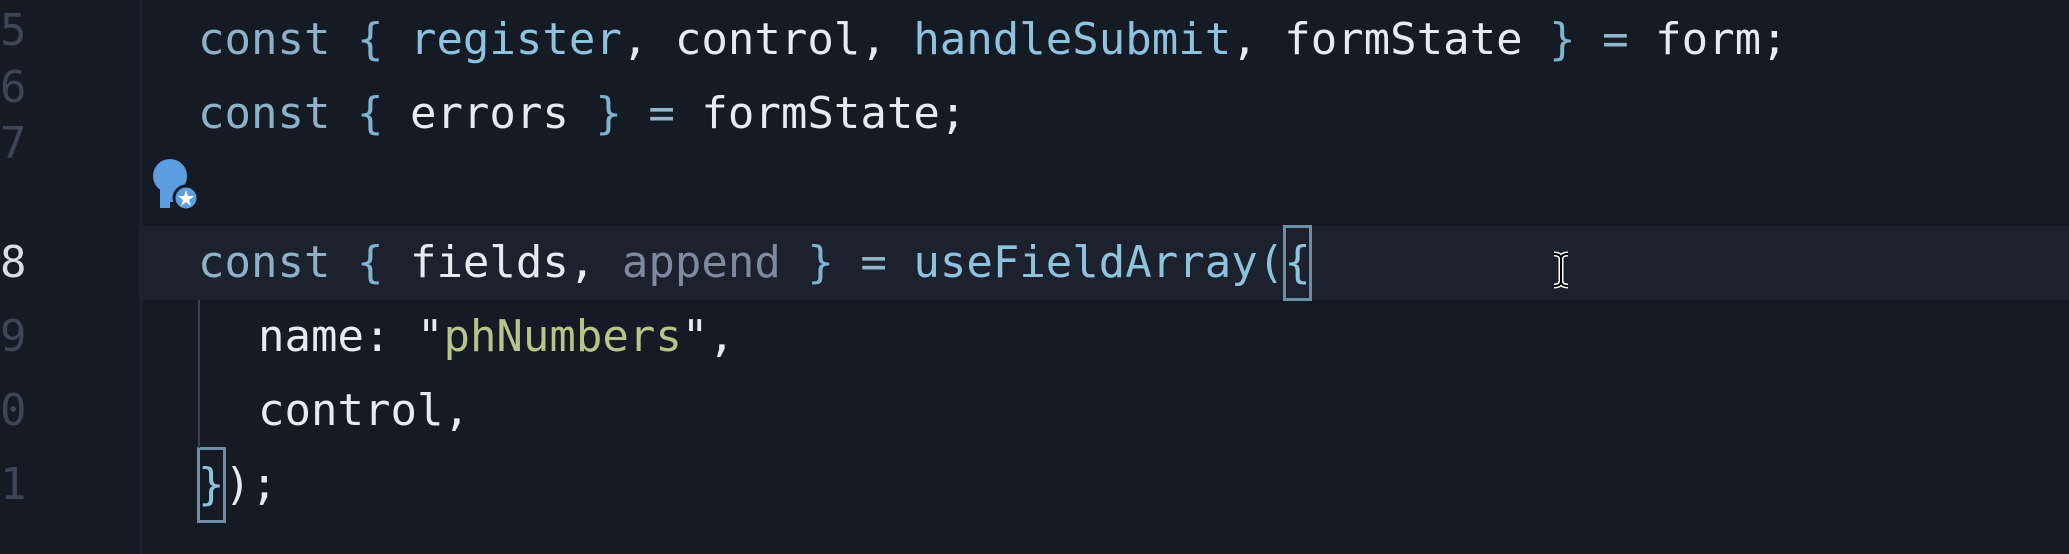 Image resolution: width=2069 pixels, height=554 pixels. Describe the element at coordinates (70, 277) in the screenshot. I see `line-number-gutter: 5 6 7 8 9 0 1` at that location.